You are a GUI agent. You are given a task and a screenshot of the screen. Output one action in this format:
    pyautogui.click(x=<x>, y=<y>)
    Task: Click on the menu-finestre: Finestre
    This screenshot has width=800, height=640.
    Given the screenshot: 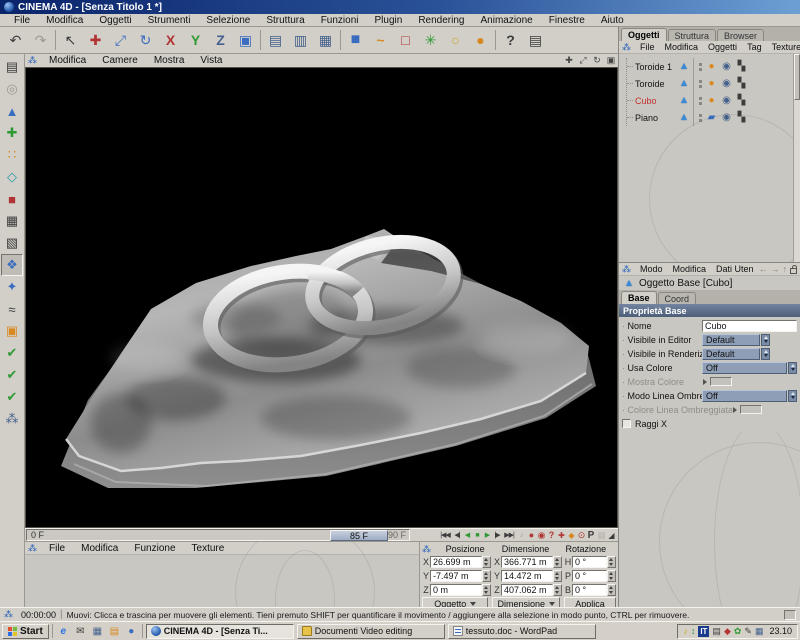 What is the action you would take?
    pyautogui.click(x=567, y=20)
    